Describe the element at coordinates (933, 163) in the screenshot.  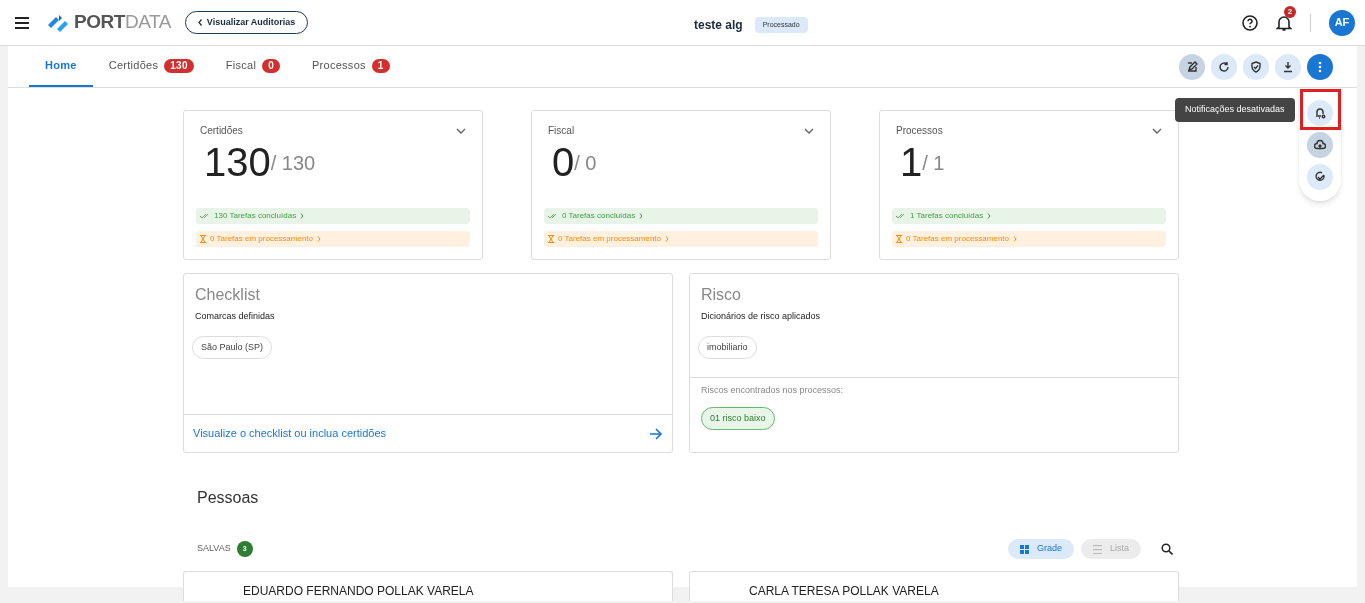
I see `card-total: / 1` at that location.